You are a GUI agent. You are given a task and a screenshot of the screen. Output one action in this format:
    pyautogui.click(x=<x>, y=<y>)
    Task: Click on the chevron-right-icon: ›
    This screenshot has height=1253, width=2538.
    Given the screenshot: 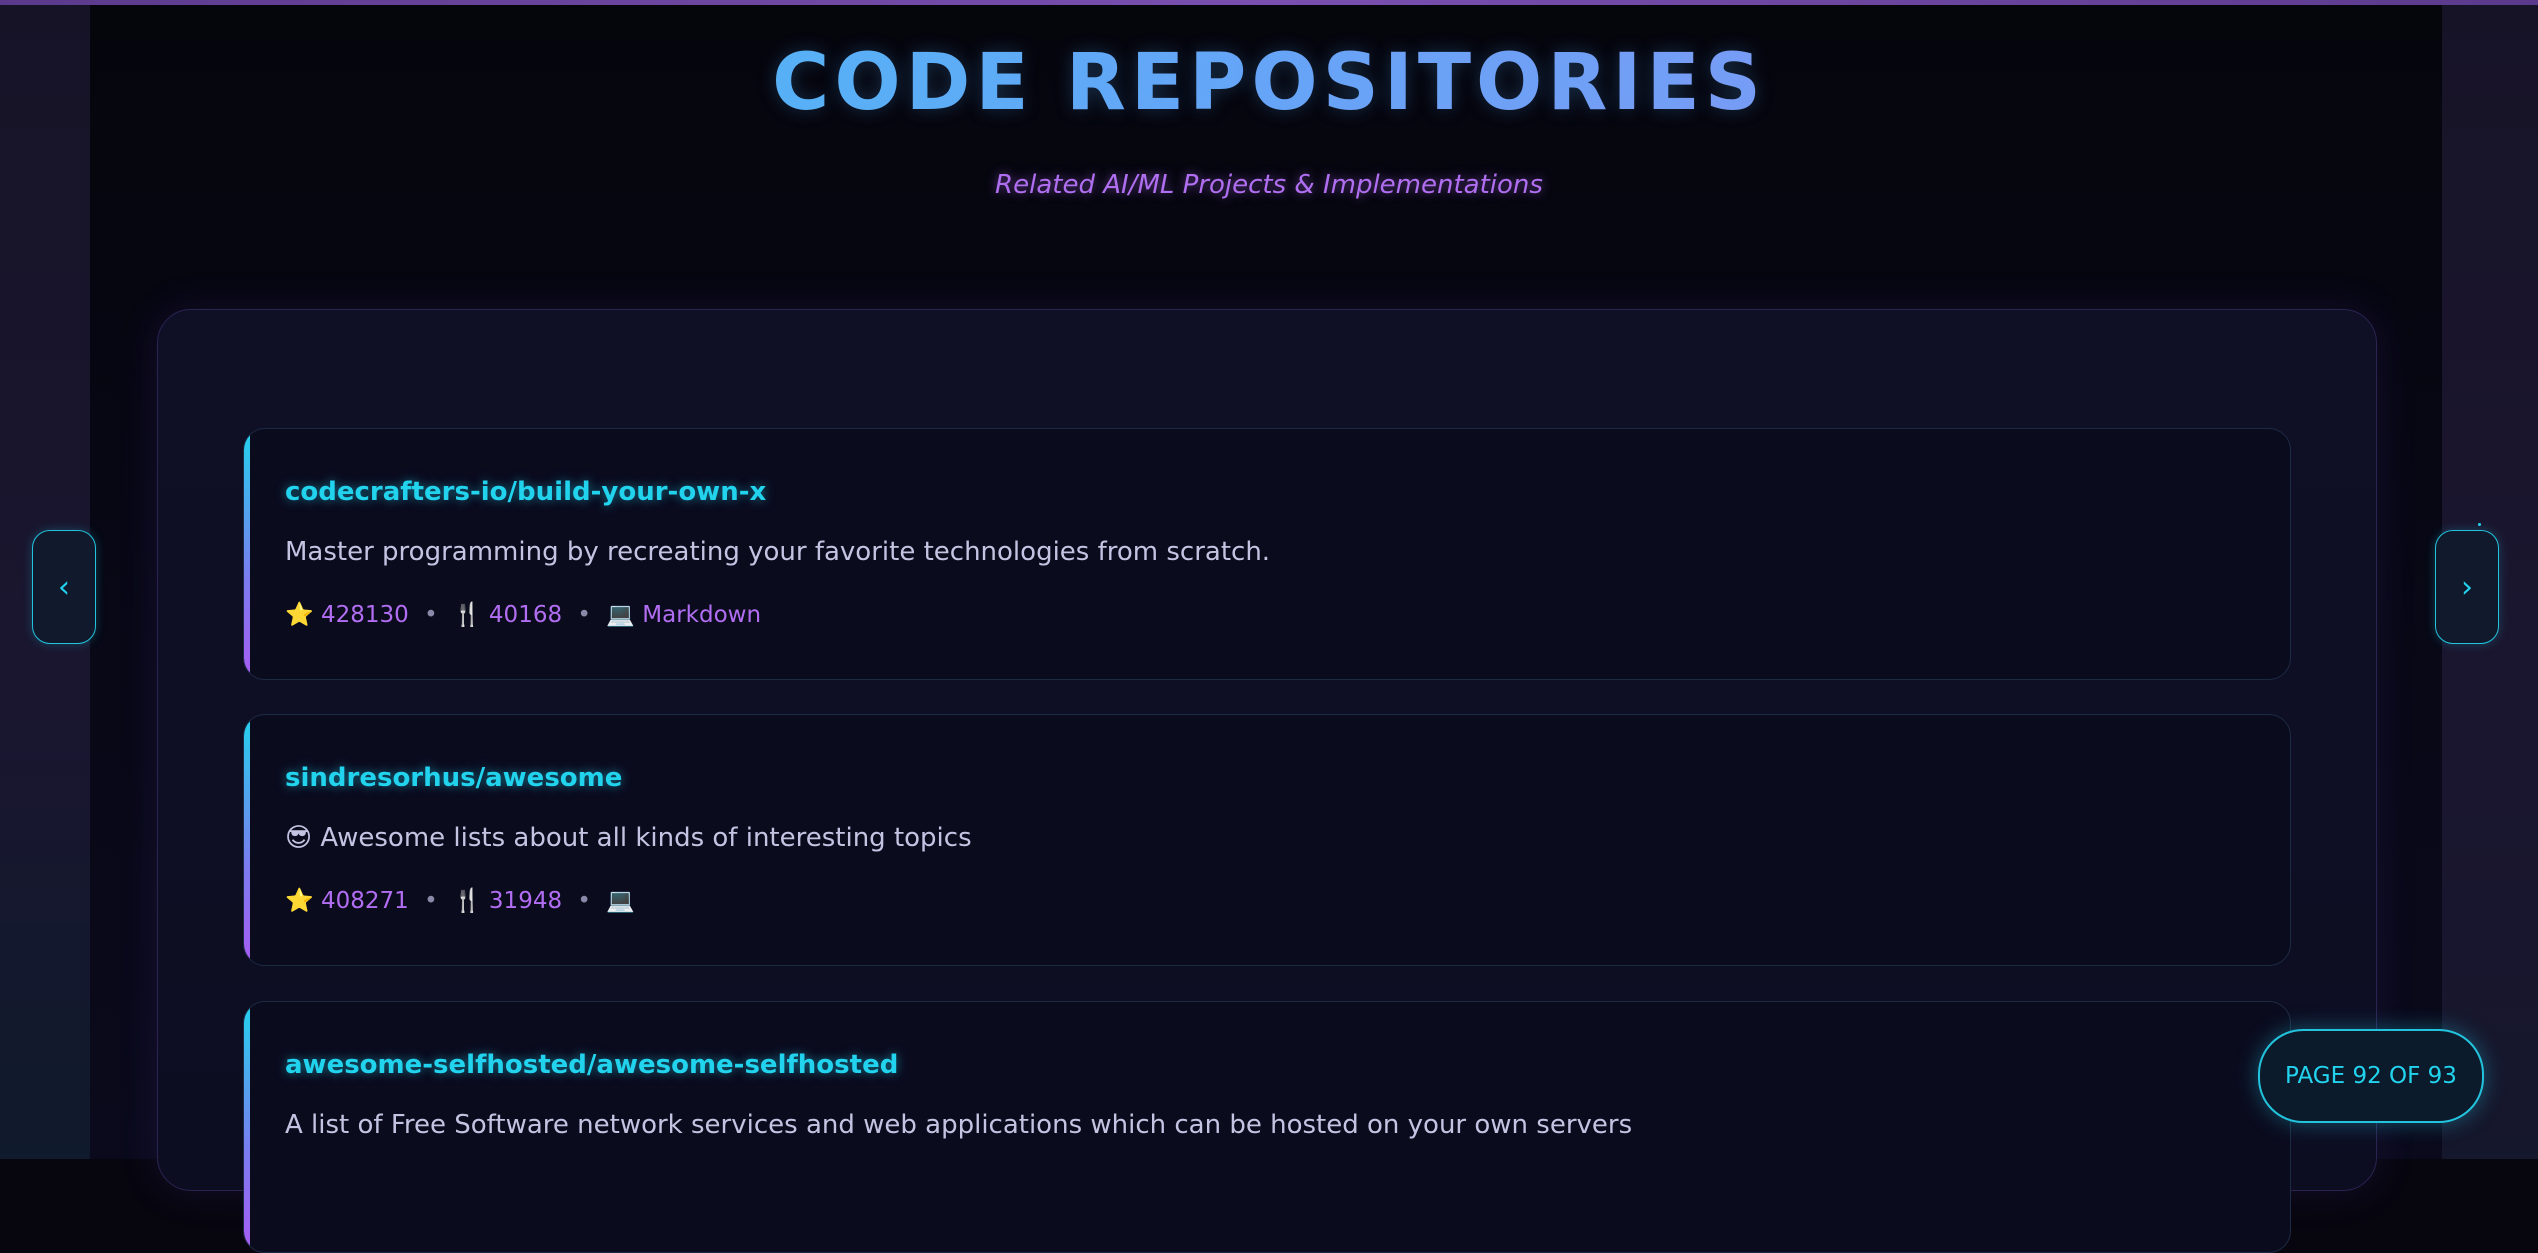 What is the action you would take?
    pyautogui.click(x=2467, y=587)
    